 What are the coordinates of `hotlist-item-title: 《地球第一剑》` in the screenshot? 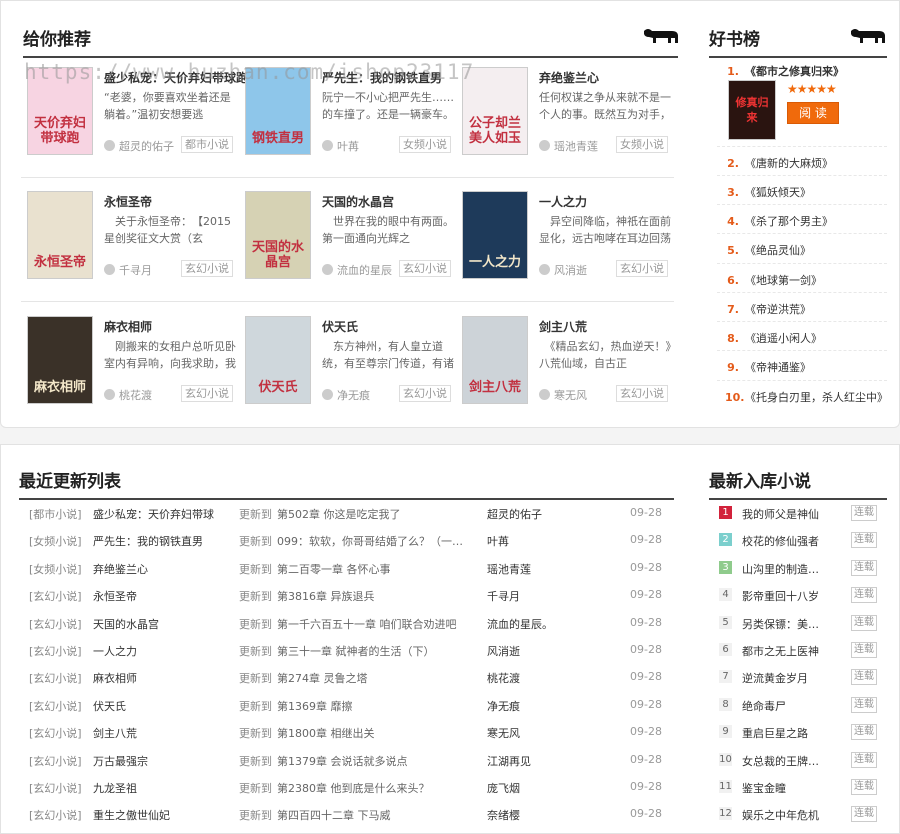 It's located at (783, 280).